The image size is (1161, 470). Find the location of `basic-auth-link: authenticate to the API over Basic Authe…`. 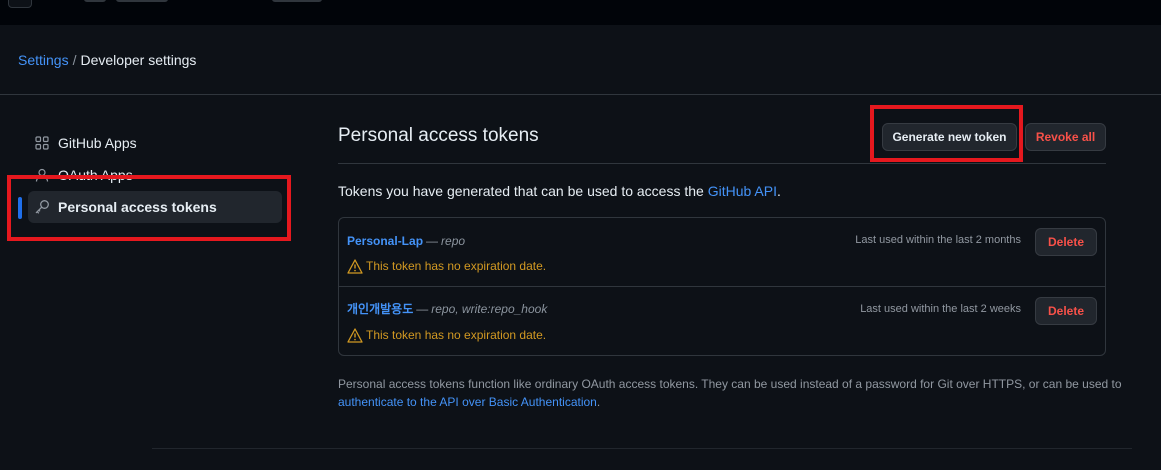

basic-auth-link: authenticate to the API over Basic Authe… is located at coordinates (467, 402).